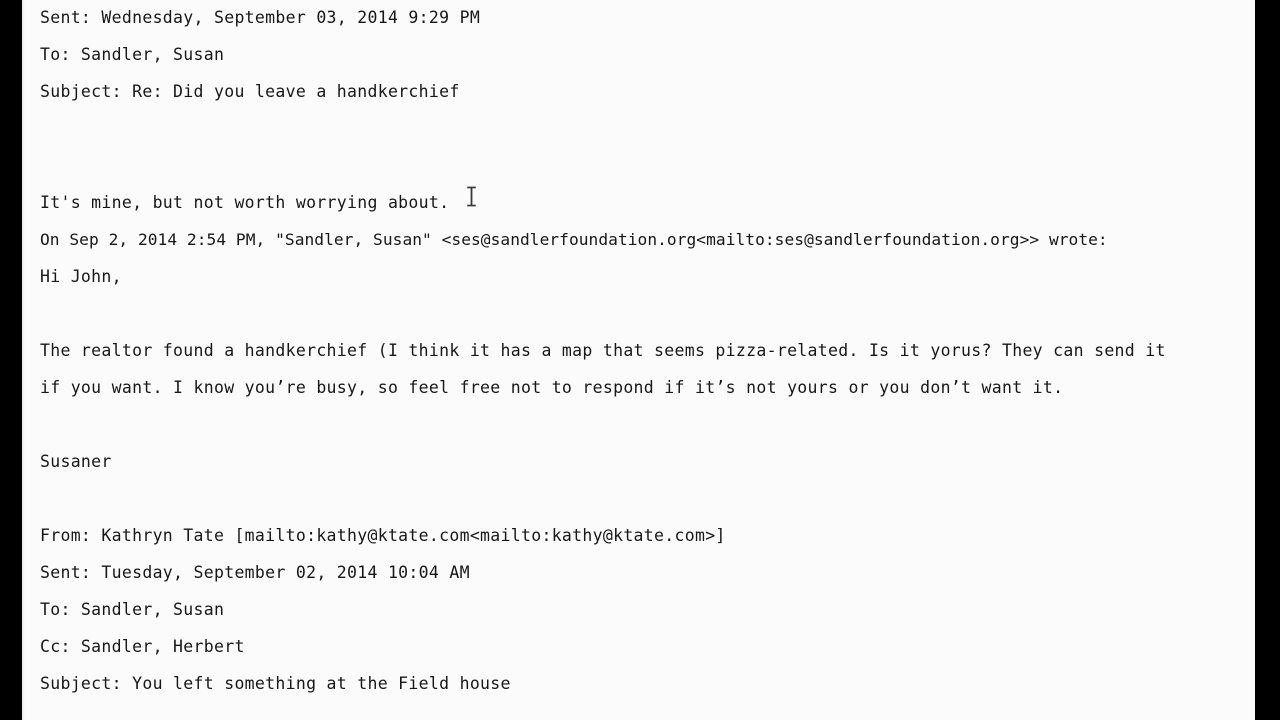  Describe the element at coordinates (81, 276) in the screenshot. I see `email-greeting-line: Hi John,` at that location.